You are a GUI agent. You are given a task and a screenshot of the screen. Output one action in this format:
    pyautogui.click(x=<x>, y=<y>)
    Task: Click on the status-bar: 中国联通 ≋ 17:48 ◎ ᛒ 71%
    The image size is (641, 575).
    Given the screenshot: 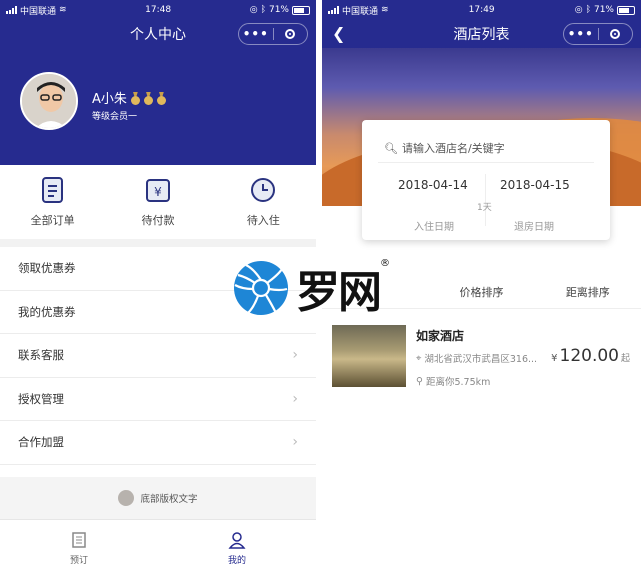 What is the action you would take?
    pyautogui.click(x=158, y=10)
    